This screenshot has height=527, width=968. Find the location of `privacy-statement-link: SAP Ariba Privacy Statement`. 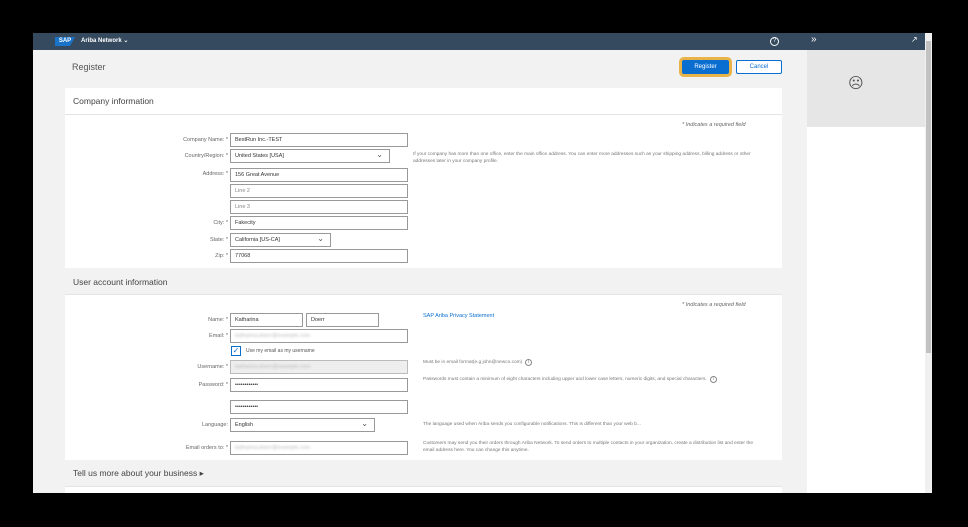

privacy-statement-link: SAP Ariba Privacy Statement is located at coordinates (458, 316).